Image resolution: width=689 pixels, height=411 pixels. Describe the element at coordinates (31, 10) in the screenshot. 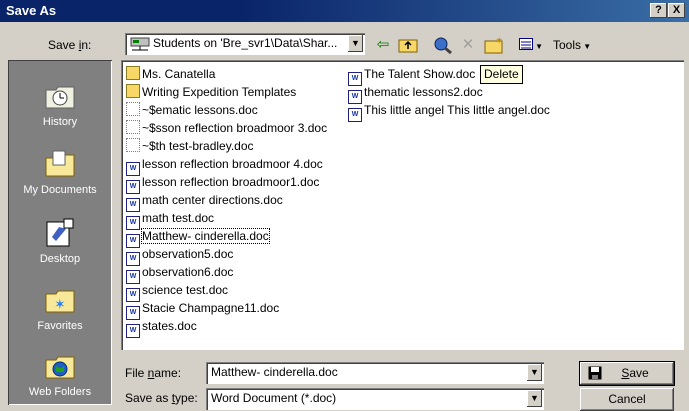

I see `window-title: Save As` at that location.